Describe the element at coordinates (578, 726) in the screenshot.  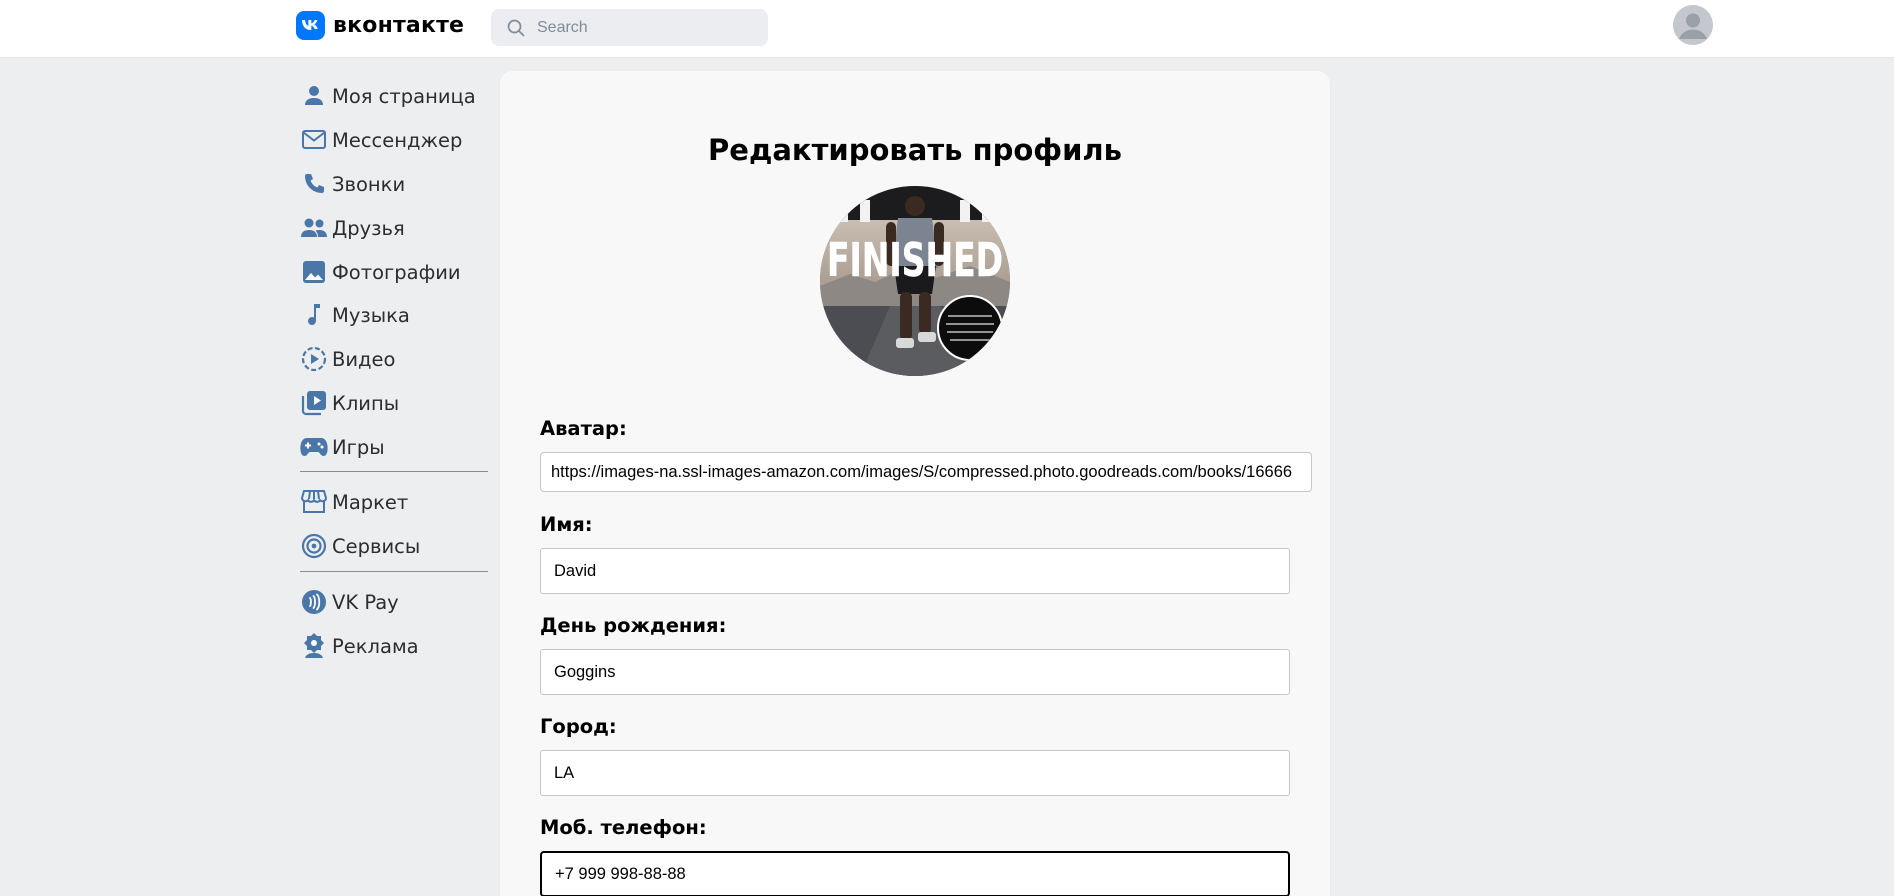
I see `city-label: Город:` at that location.